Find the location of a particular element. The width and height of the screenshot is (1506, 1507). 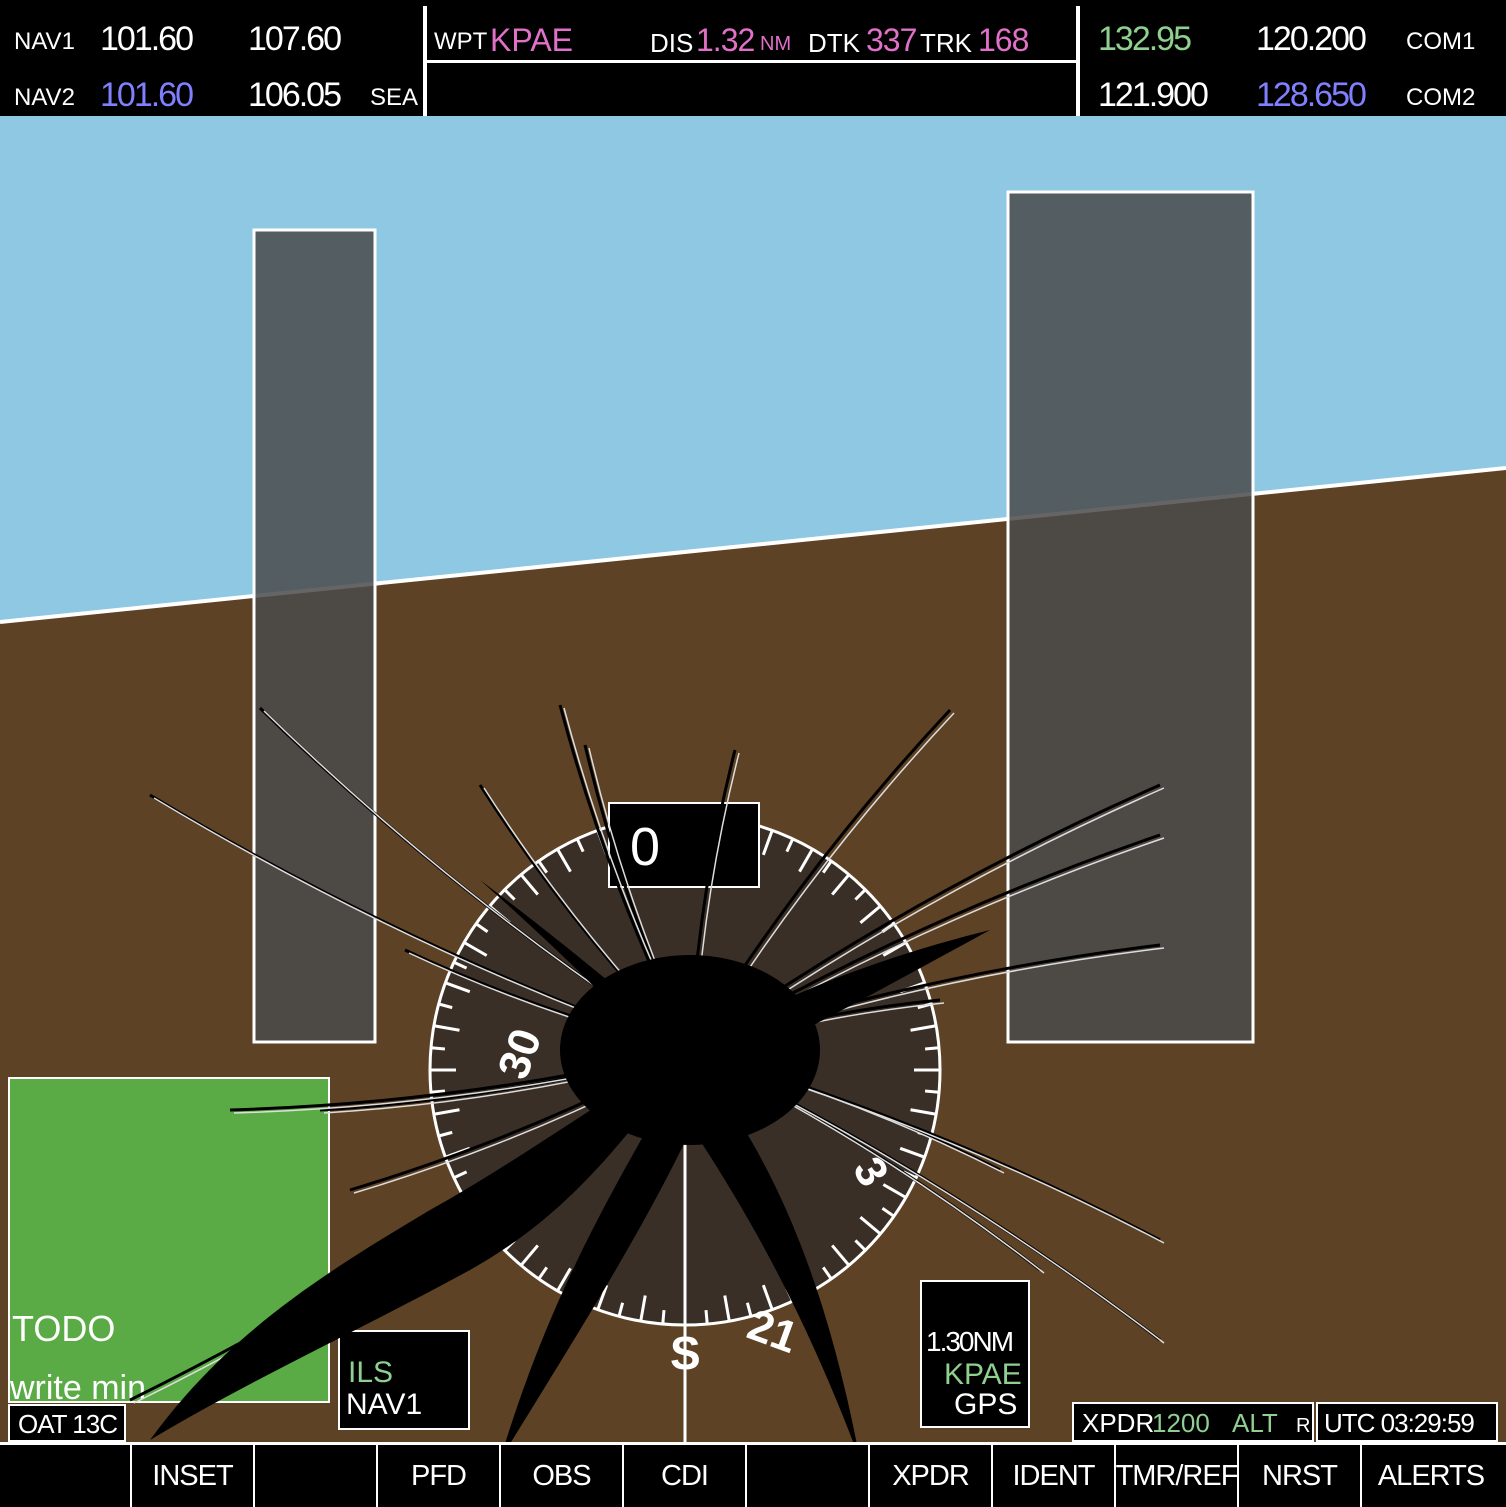

trk-label: TRK is located at coordinates (946, 43).